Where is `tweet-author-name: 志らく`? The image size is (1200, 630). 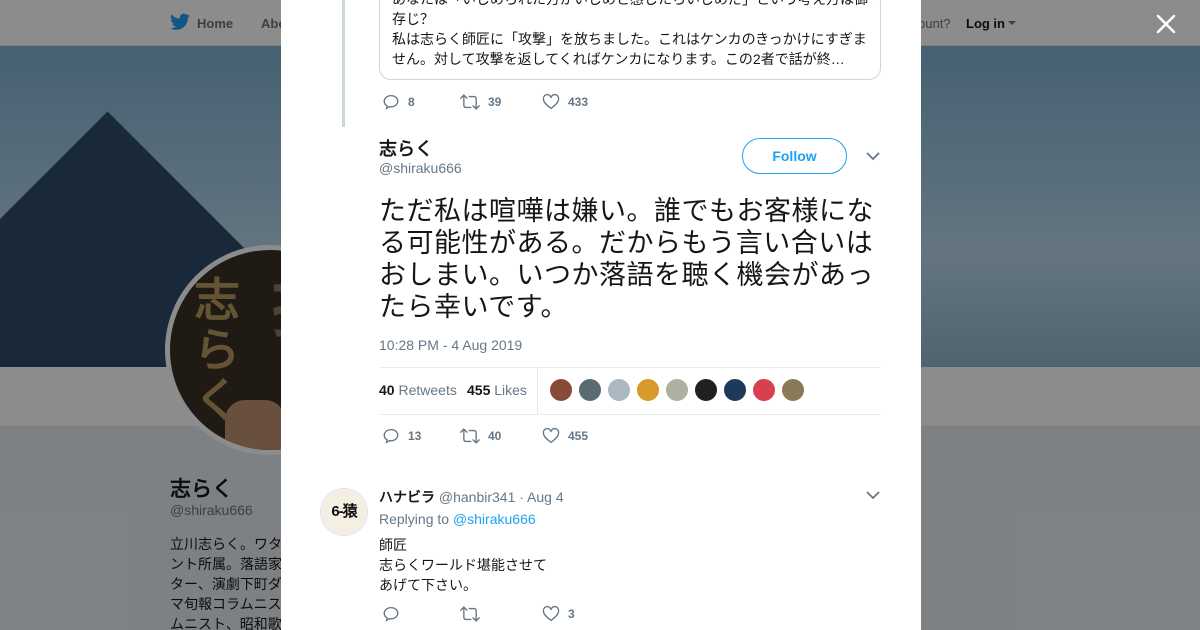 tweet-author-name: 志らく is located at coordinates (406, 148).